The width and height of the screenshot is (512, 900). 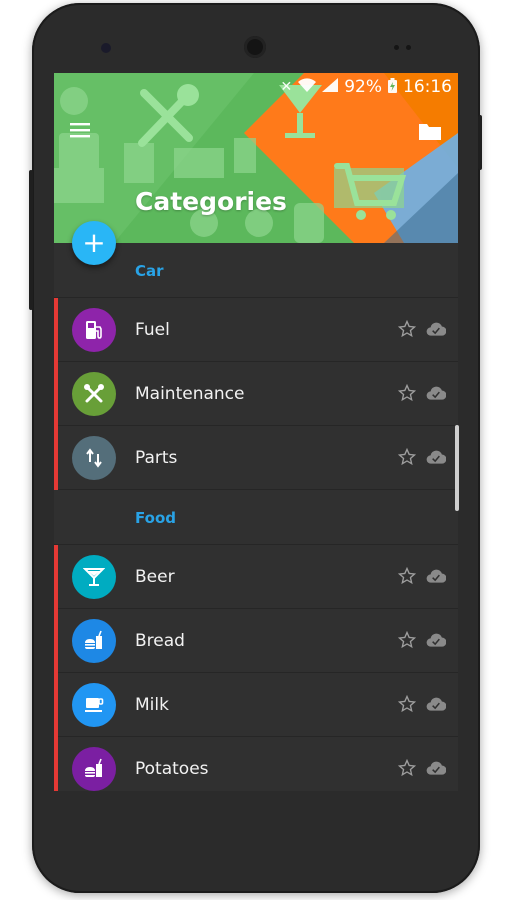 I want to click on page-title: Categories, so click(x=211, y=201).